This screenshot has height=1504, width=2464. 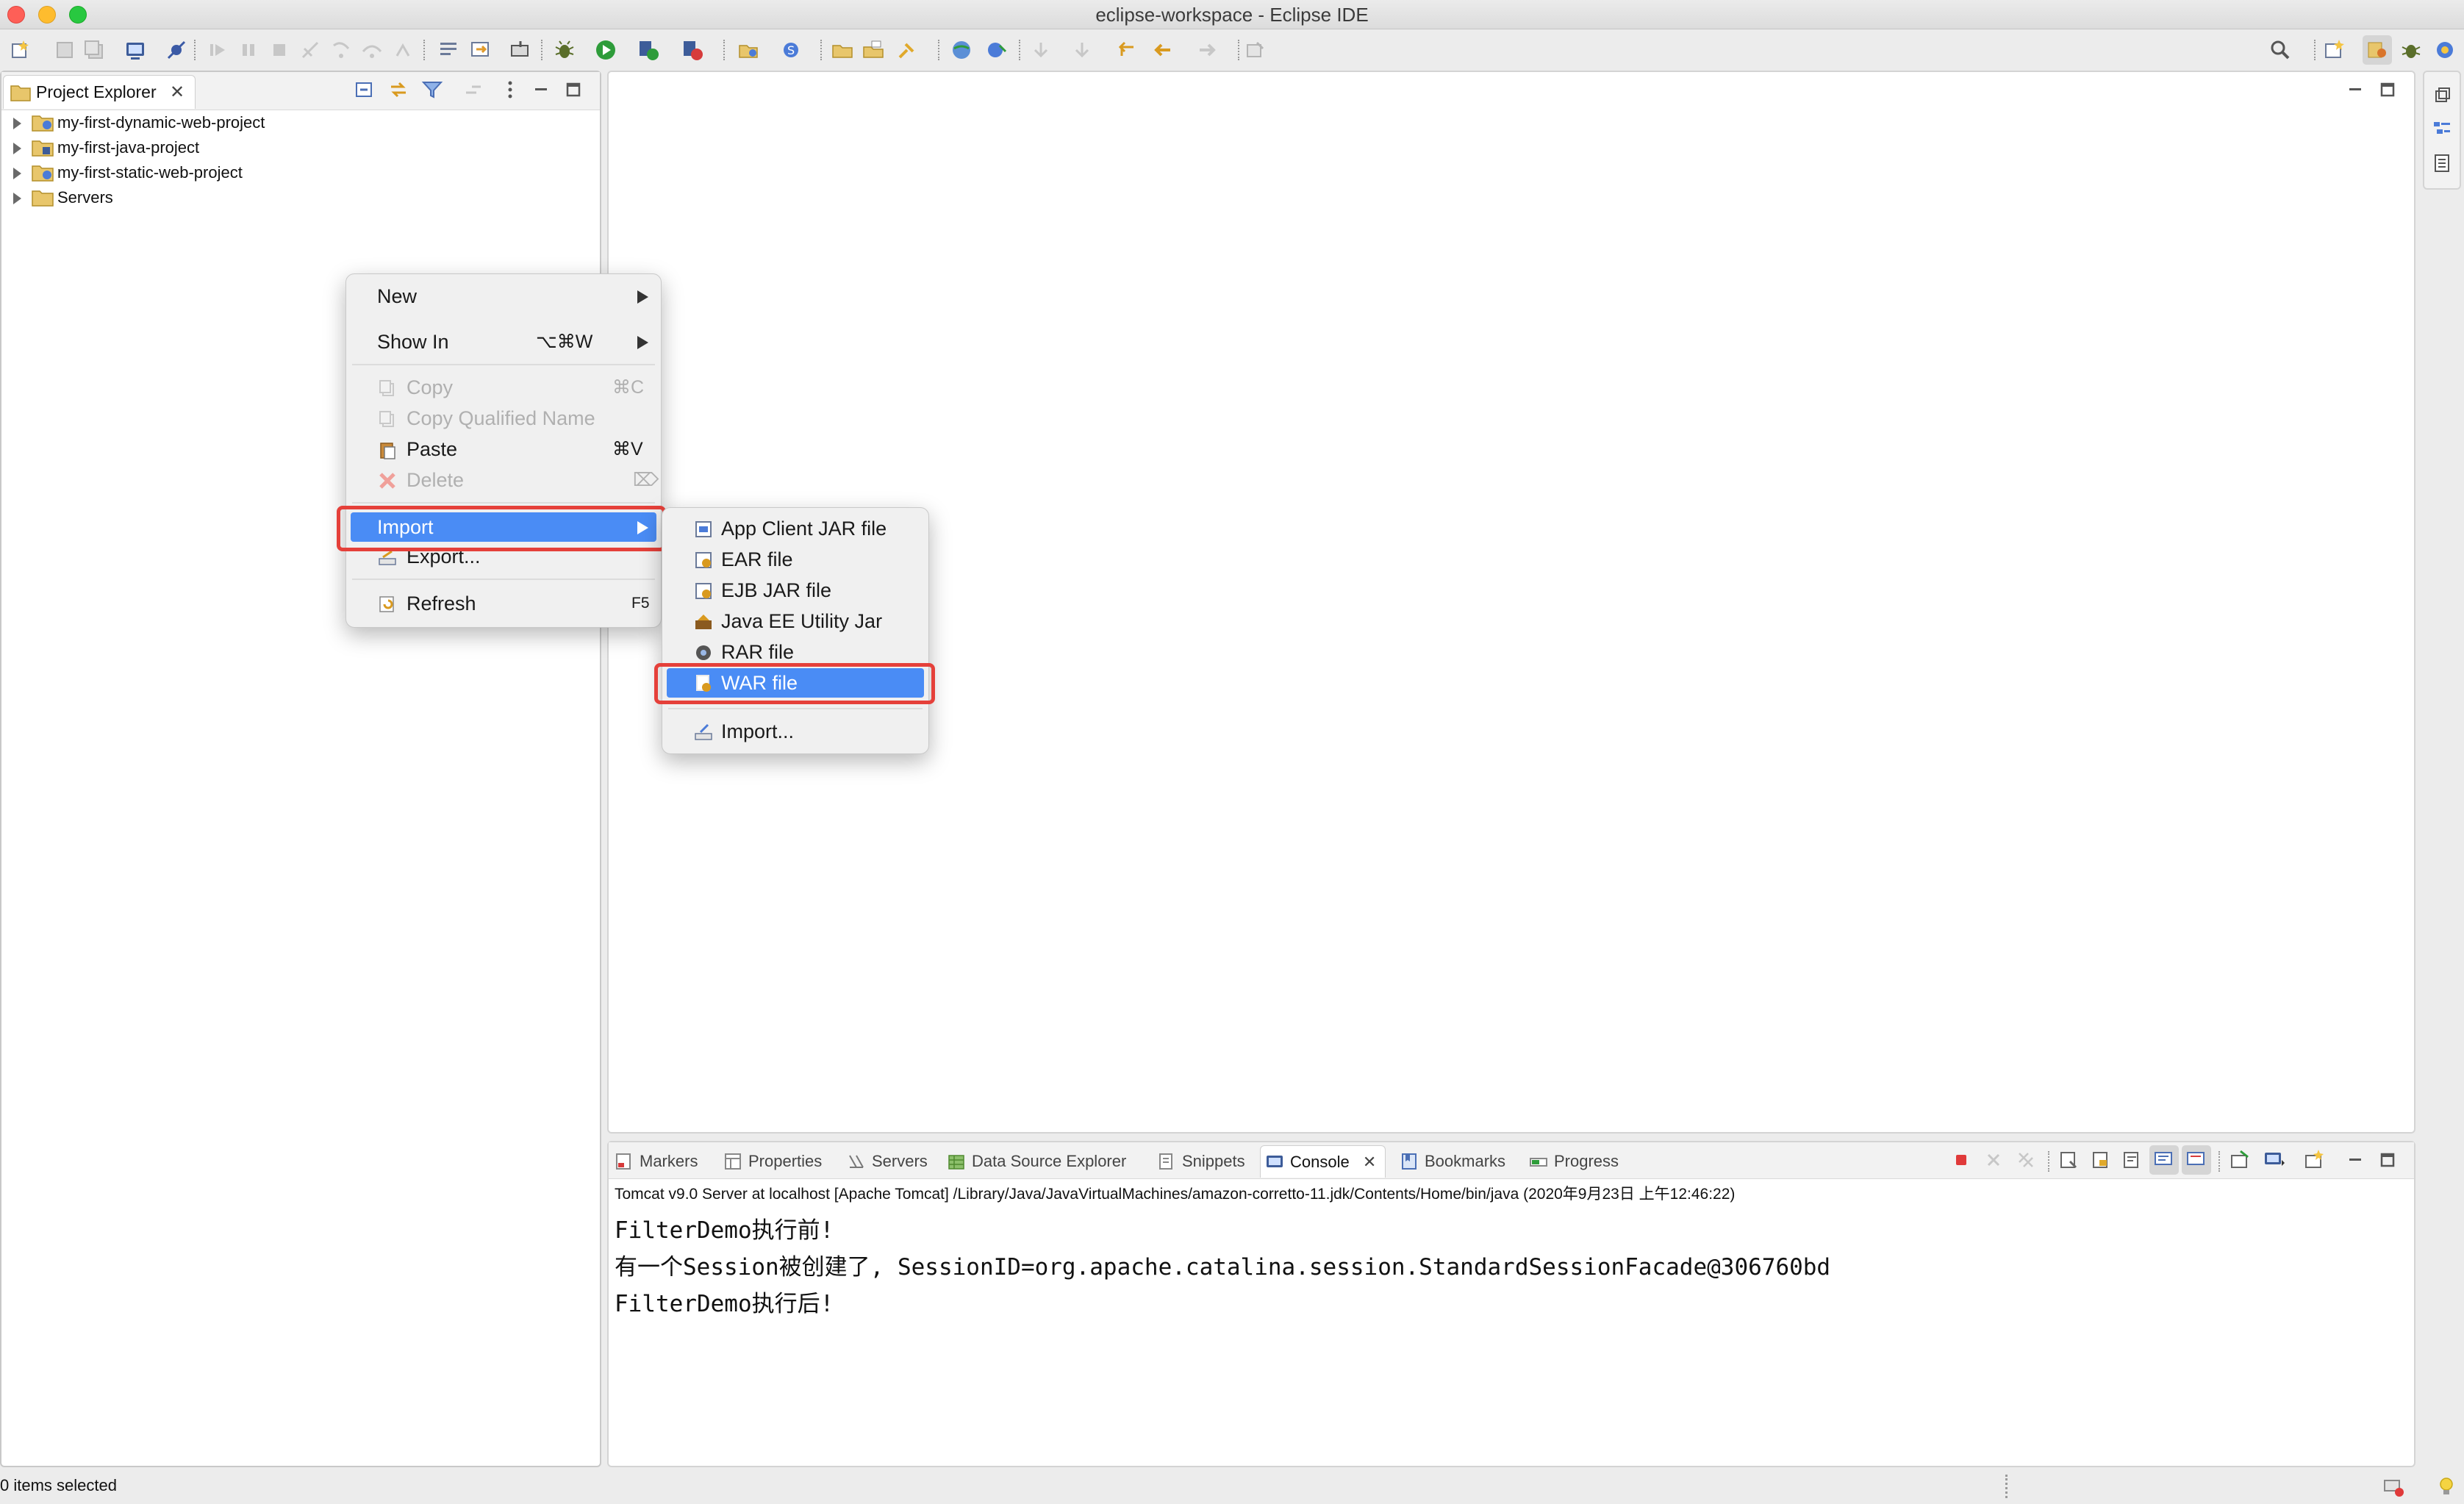 I want to click on remove-launch-icon, so click(x=1994, y=1160).